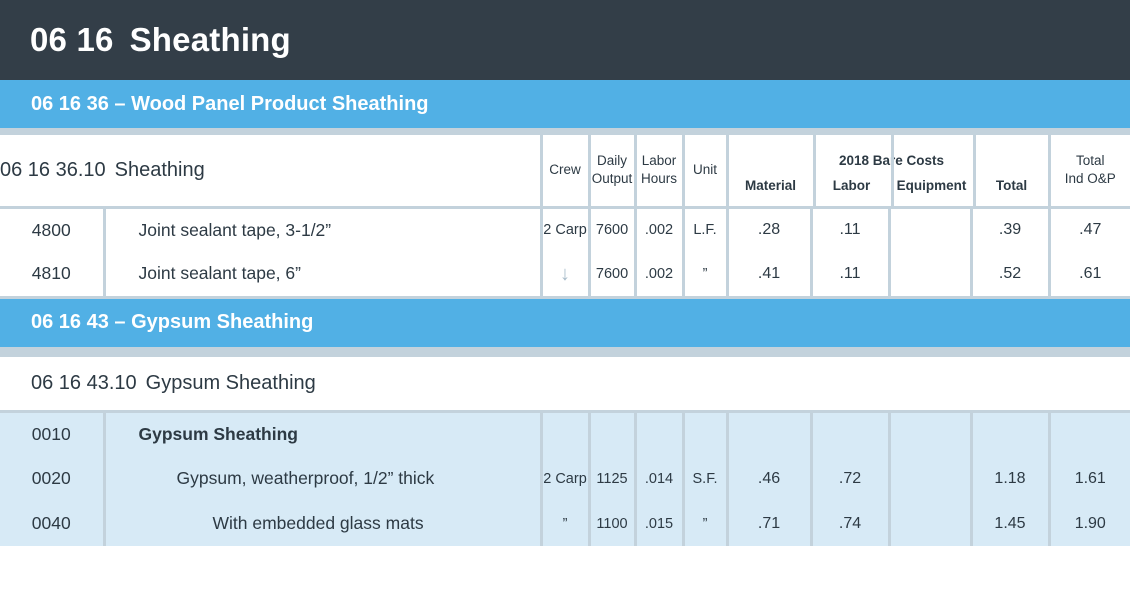  What do you see at coordinates (53, 274) in the screenshot?
I see `row-line-number: 4810` at bounding box center [53, 274].